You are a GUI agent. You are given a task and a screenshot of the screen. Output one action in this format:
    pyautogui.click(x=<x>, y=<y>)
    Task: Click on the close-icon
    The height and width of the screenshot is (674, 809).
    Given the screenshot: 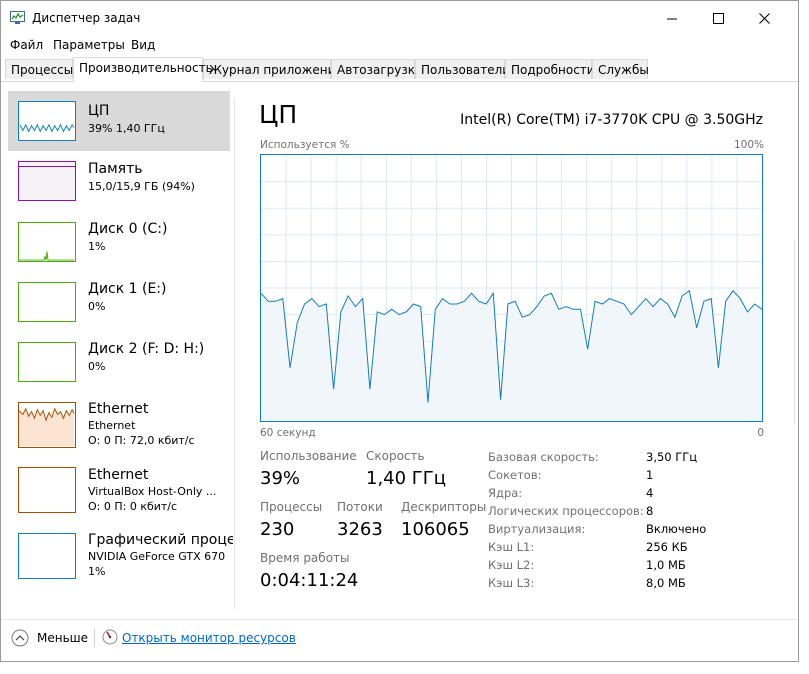 What is the action you would take?
    pyautogui.click(x=764, y=18)
    